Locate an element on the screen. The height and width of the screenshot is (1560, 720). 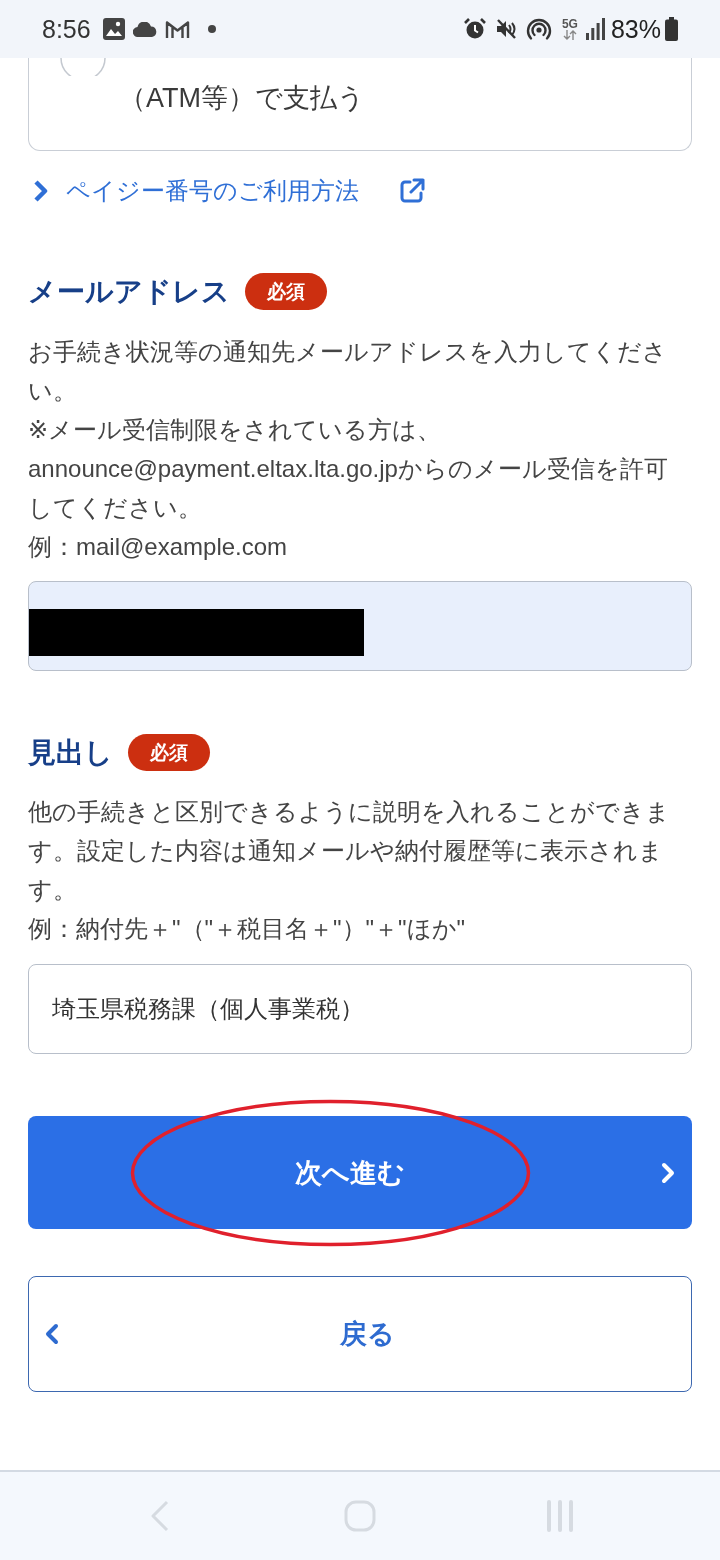
radio-button-icon is located at coordinates (83, 67).